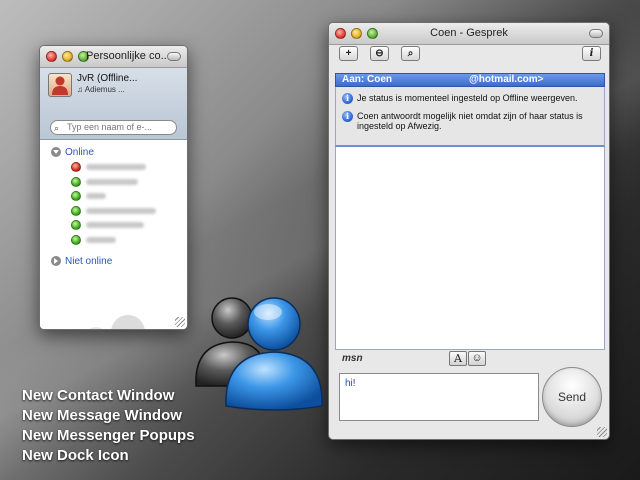 The width and height of the screenshot is (640, 480). Describe the element at coordinates (98, 395) in the screenshot. I see `caption-line: New Contact Window` at that location.